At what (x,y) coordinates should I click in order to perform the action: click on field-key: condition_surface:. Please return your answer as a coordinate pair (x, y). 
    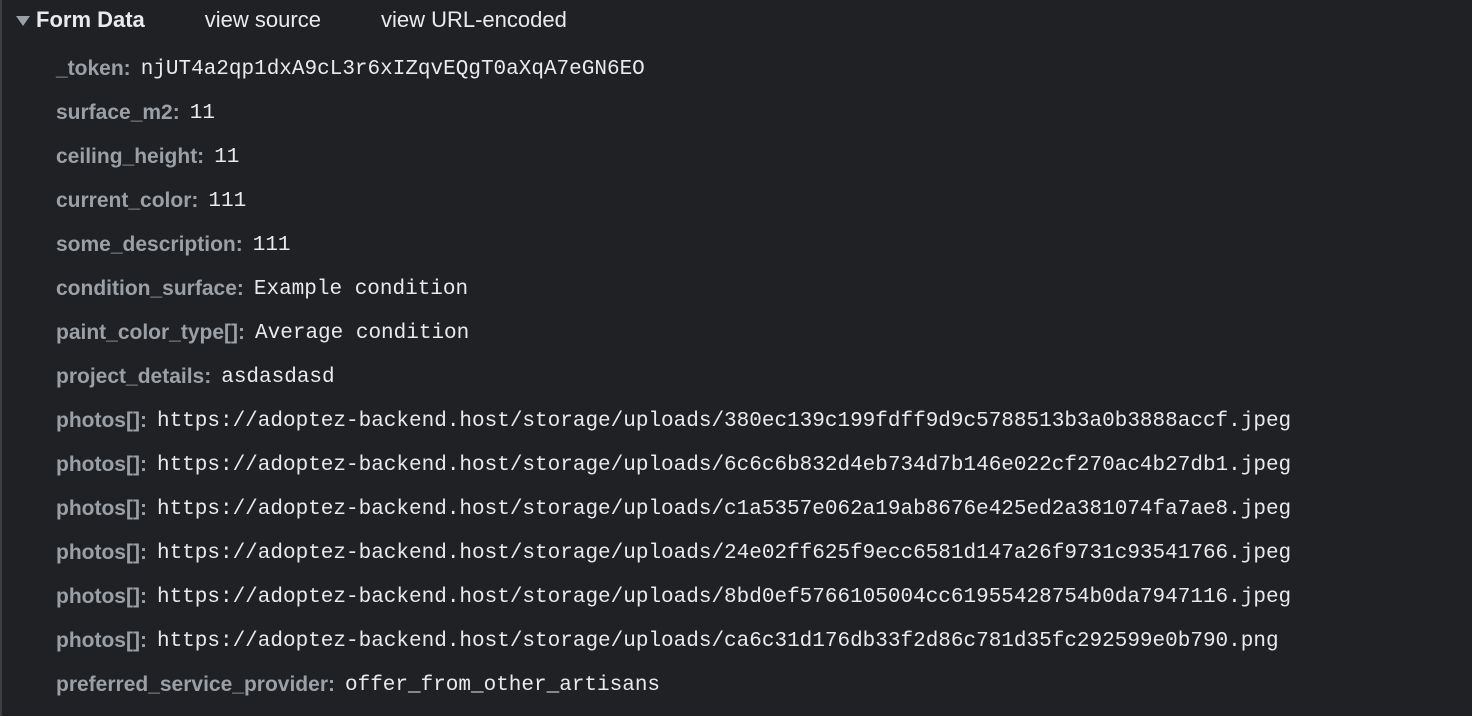
    Looking at the image, I should click on (150, 288).